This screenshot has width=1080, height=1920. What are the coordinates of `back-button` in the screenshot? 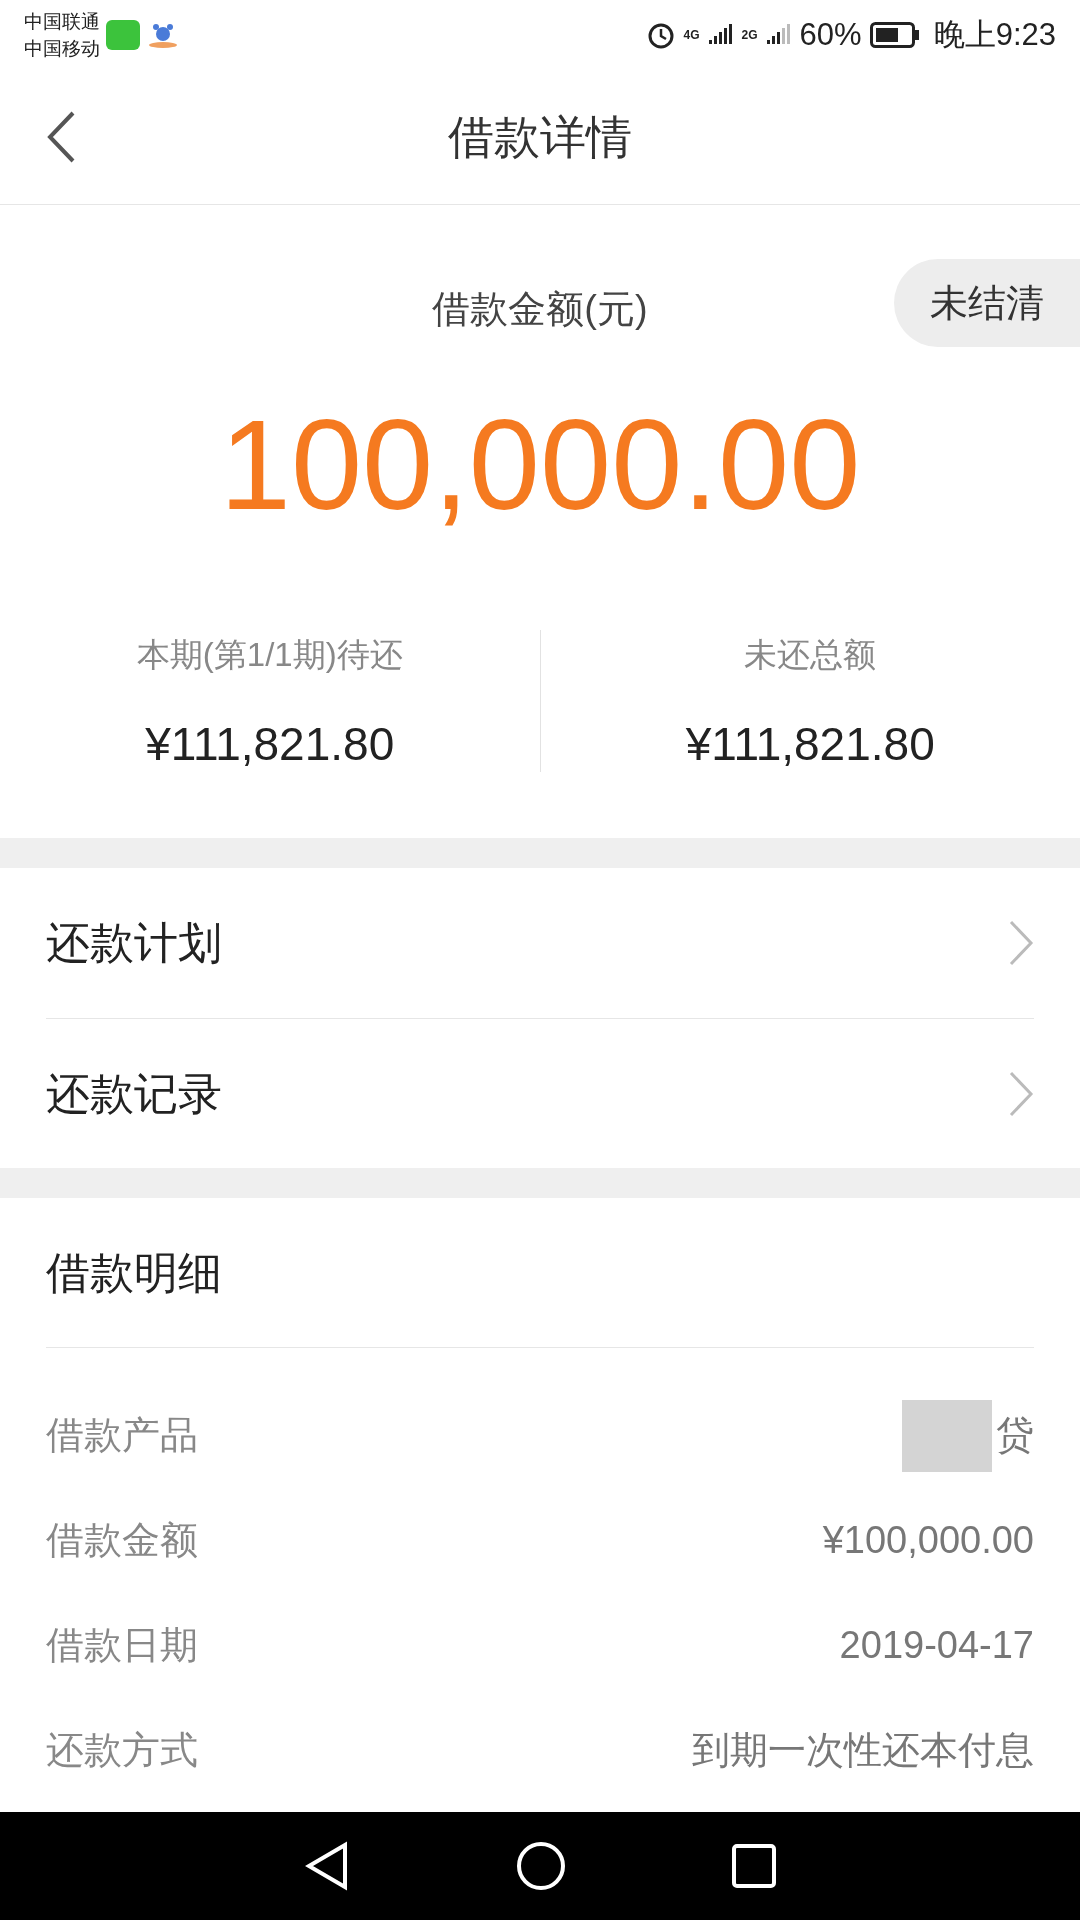 It's located at (61, 137).